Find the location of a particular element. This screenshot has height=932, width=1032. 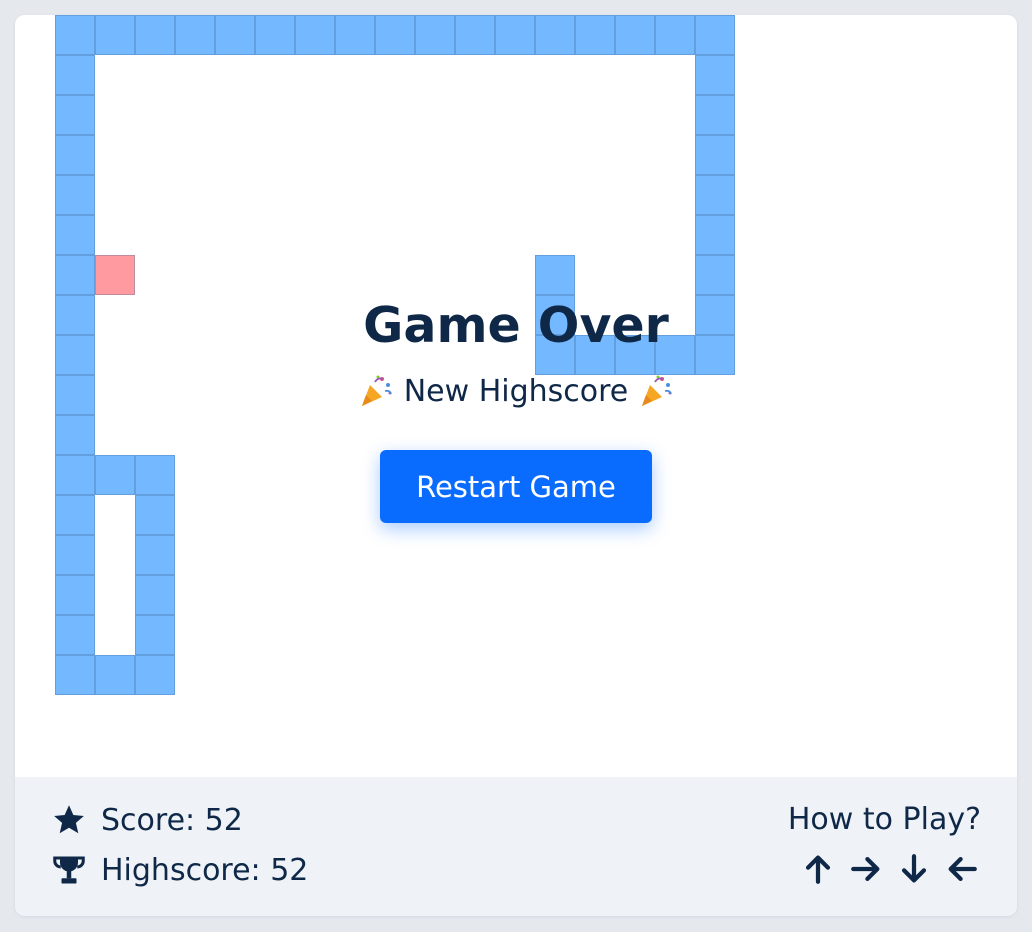

game-over-title: Game Over is located at coordinates (516, 325).